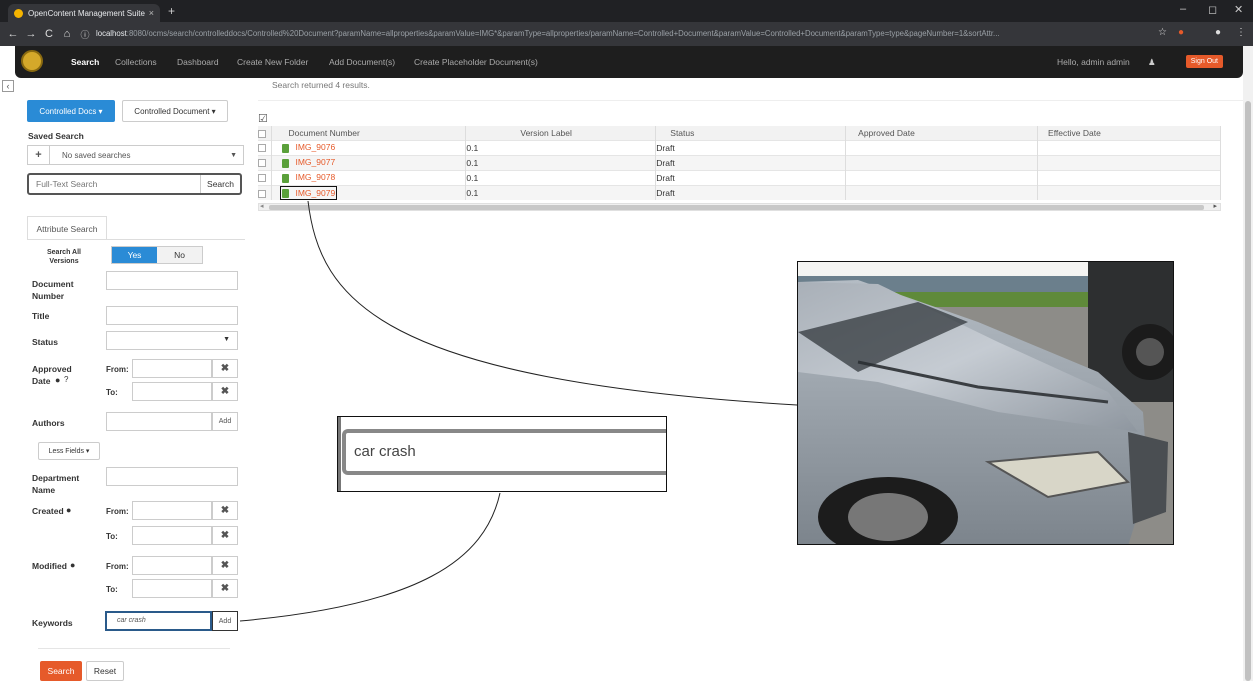 This screenshot has width=1253, height=681. I want to click on user-greeting: Hello, admin admin, so click(1093, 62).